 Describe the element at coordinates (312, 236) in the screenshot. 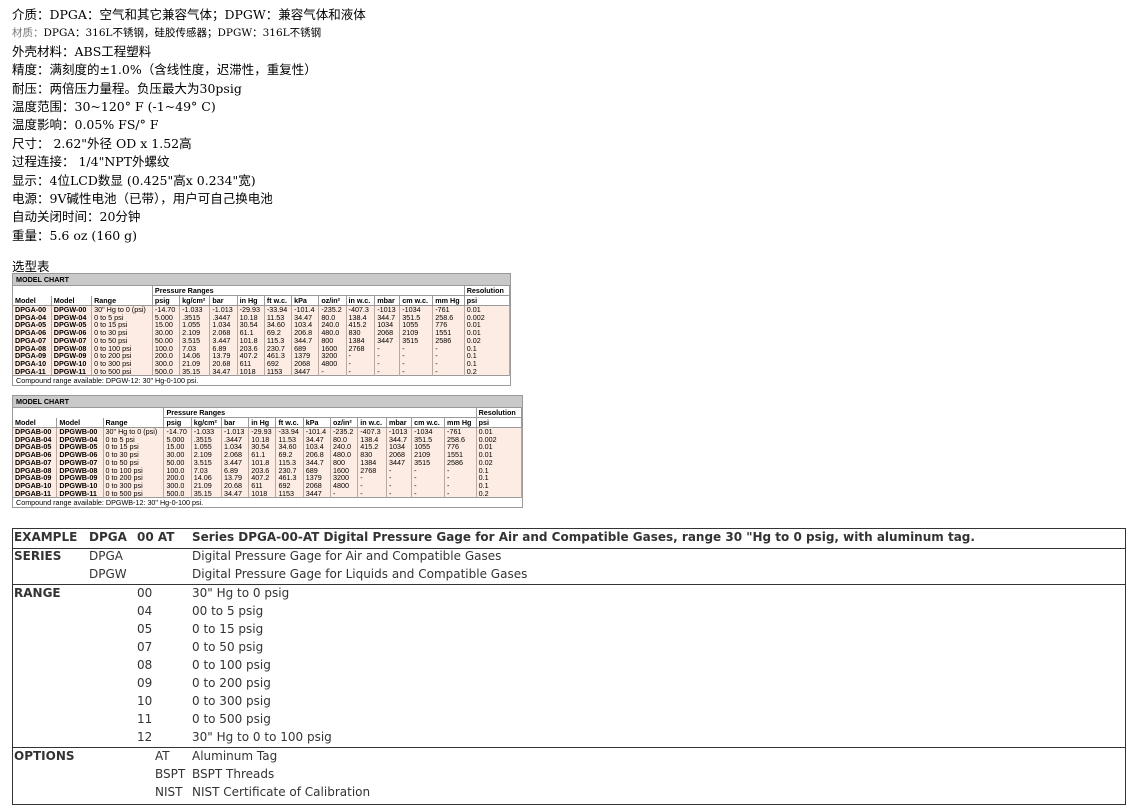

I see `spec-line: 重量：5.6 oz (160 g)` at that location.